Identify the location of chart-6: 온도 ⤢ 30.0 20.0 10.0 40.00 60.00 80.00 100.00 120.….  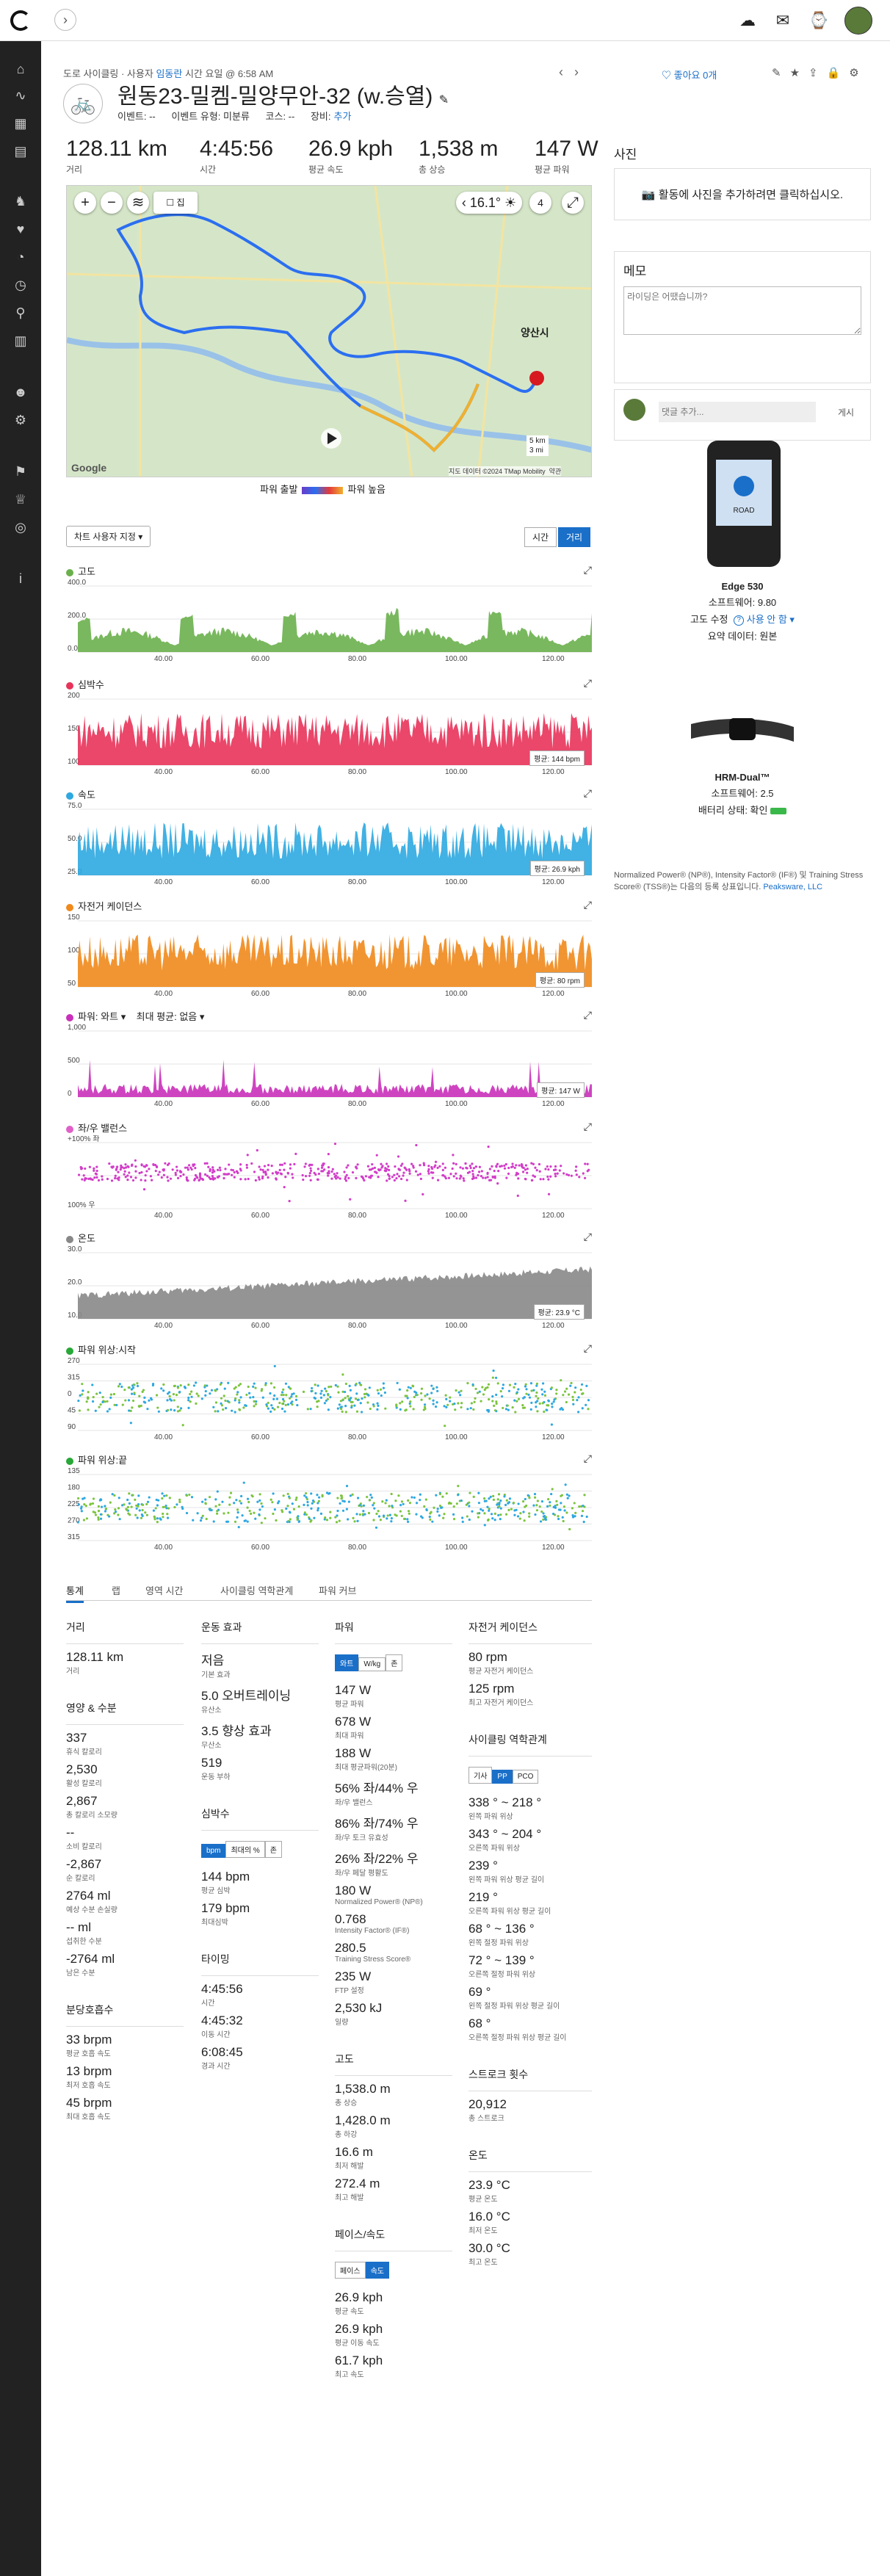
(329, 1282).